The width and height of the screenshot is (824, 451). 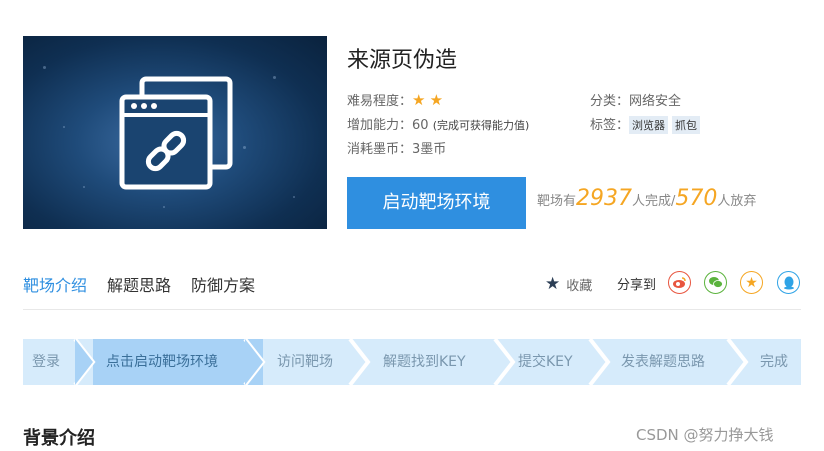 I want to click on favorite-label: 收藏, so click(x=579, y=286).